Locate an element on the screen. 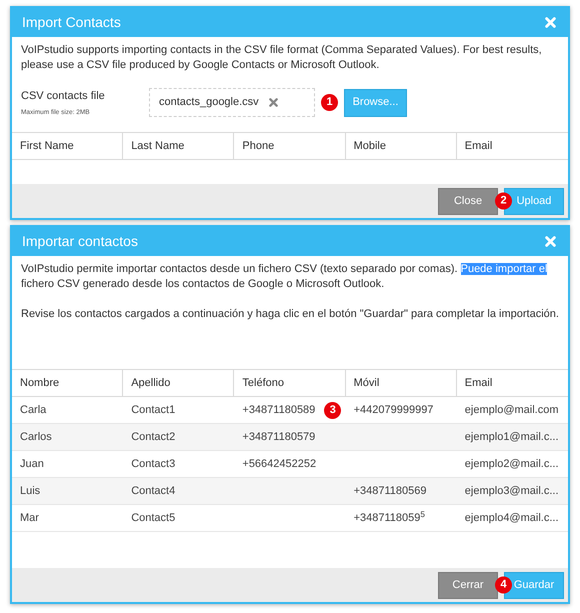  table-cell-text: Contact3 is located at coordinates (153, 464).